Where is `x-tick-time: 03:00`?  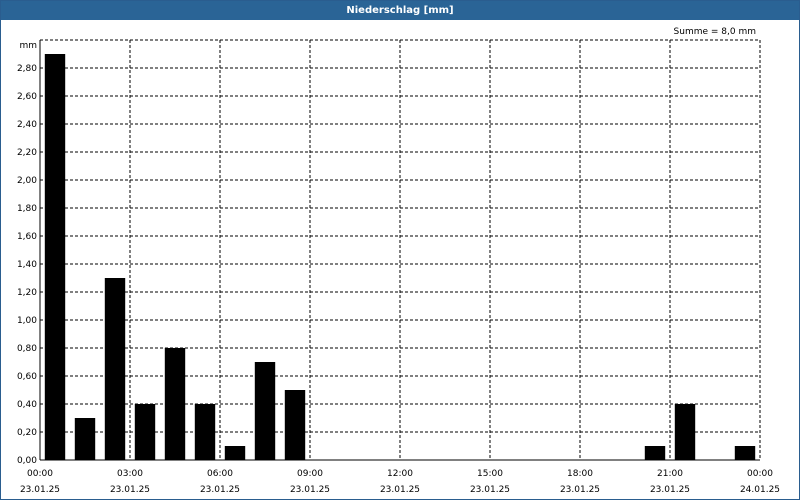 x-tick-time: 03:00 is located at coordinates (130, 474).